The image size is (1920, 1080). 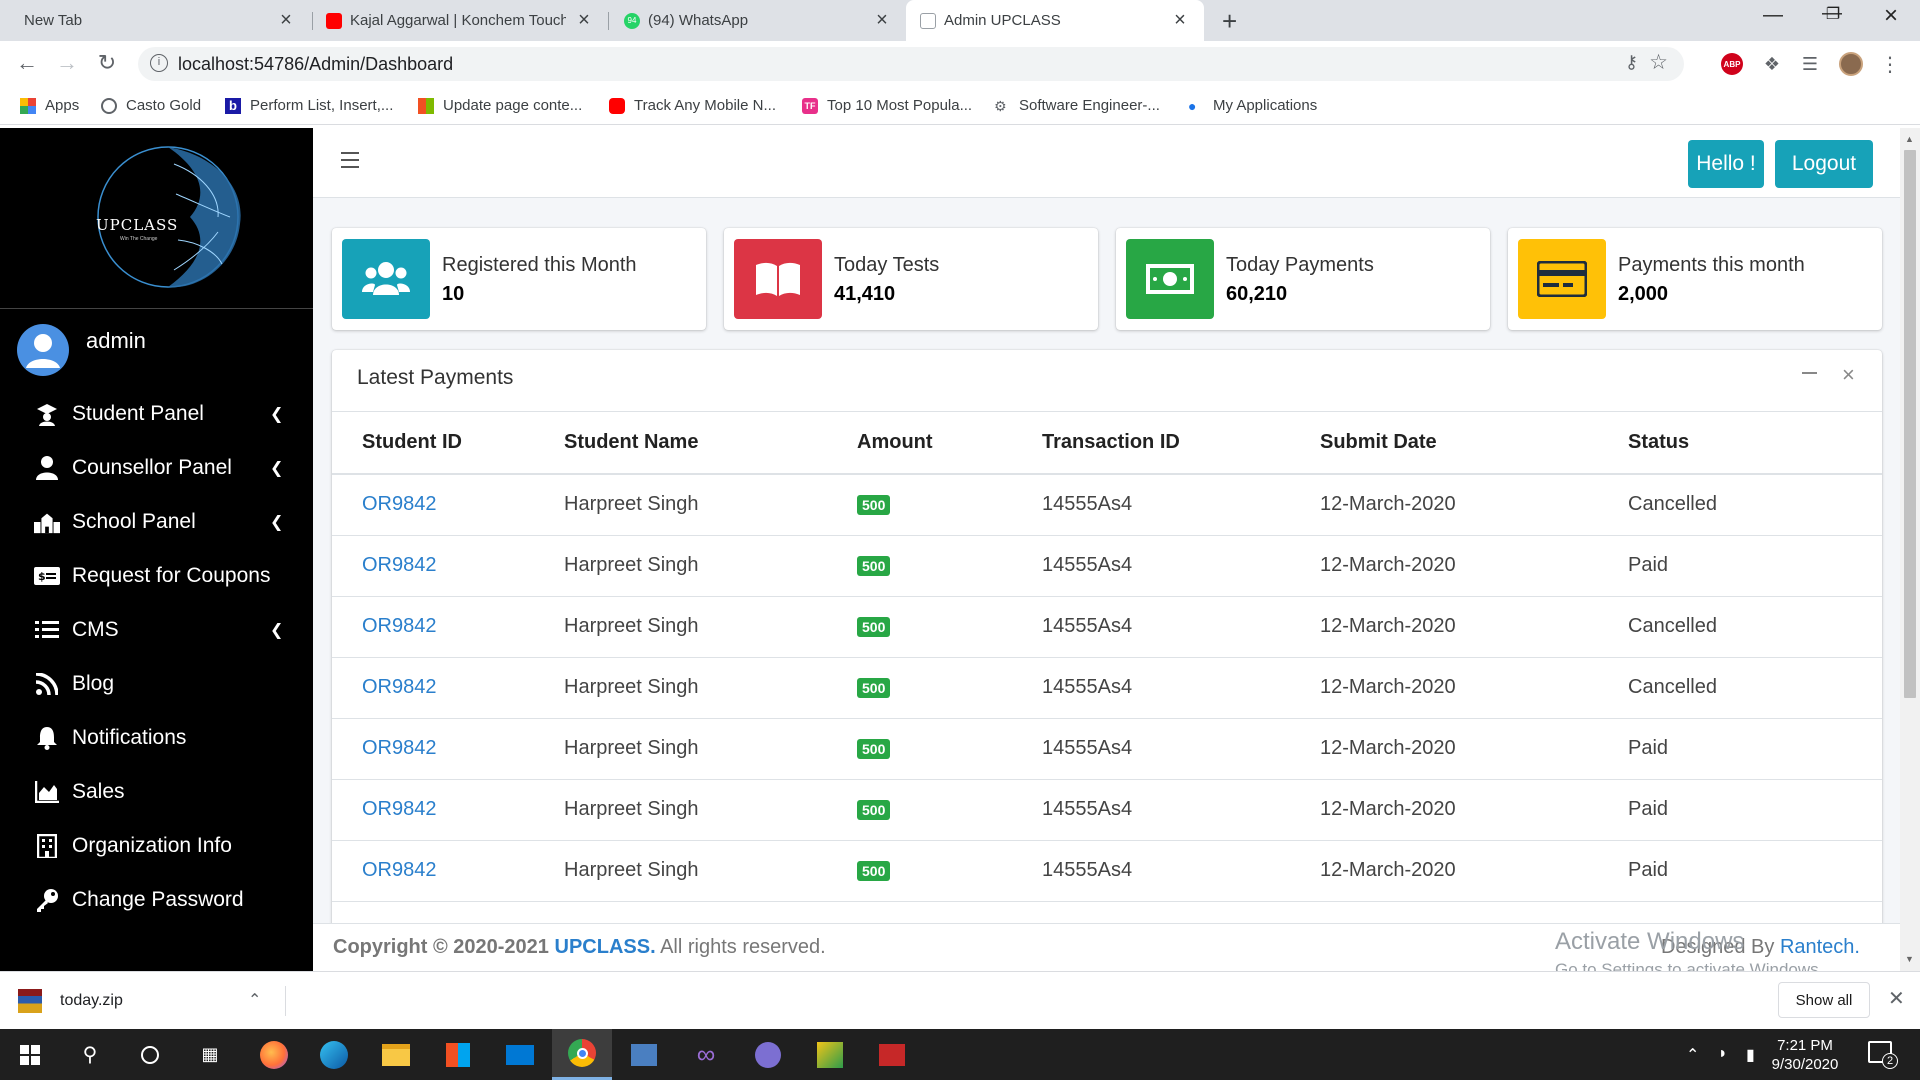 What do you see at coordinates (810, 105) in the screenshot?
I see `tf-icon: TF` at bounding box center [810, 105].